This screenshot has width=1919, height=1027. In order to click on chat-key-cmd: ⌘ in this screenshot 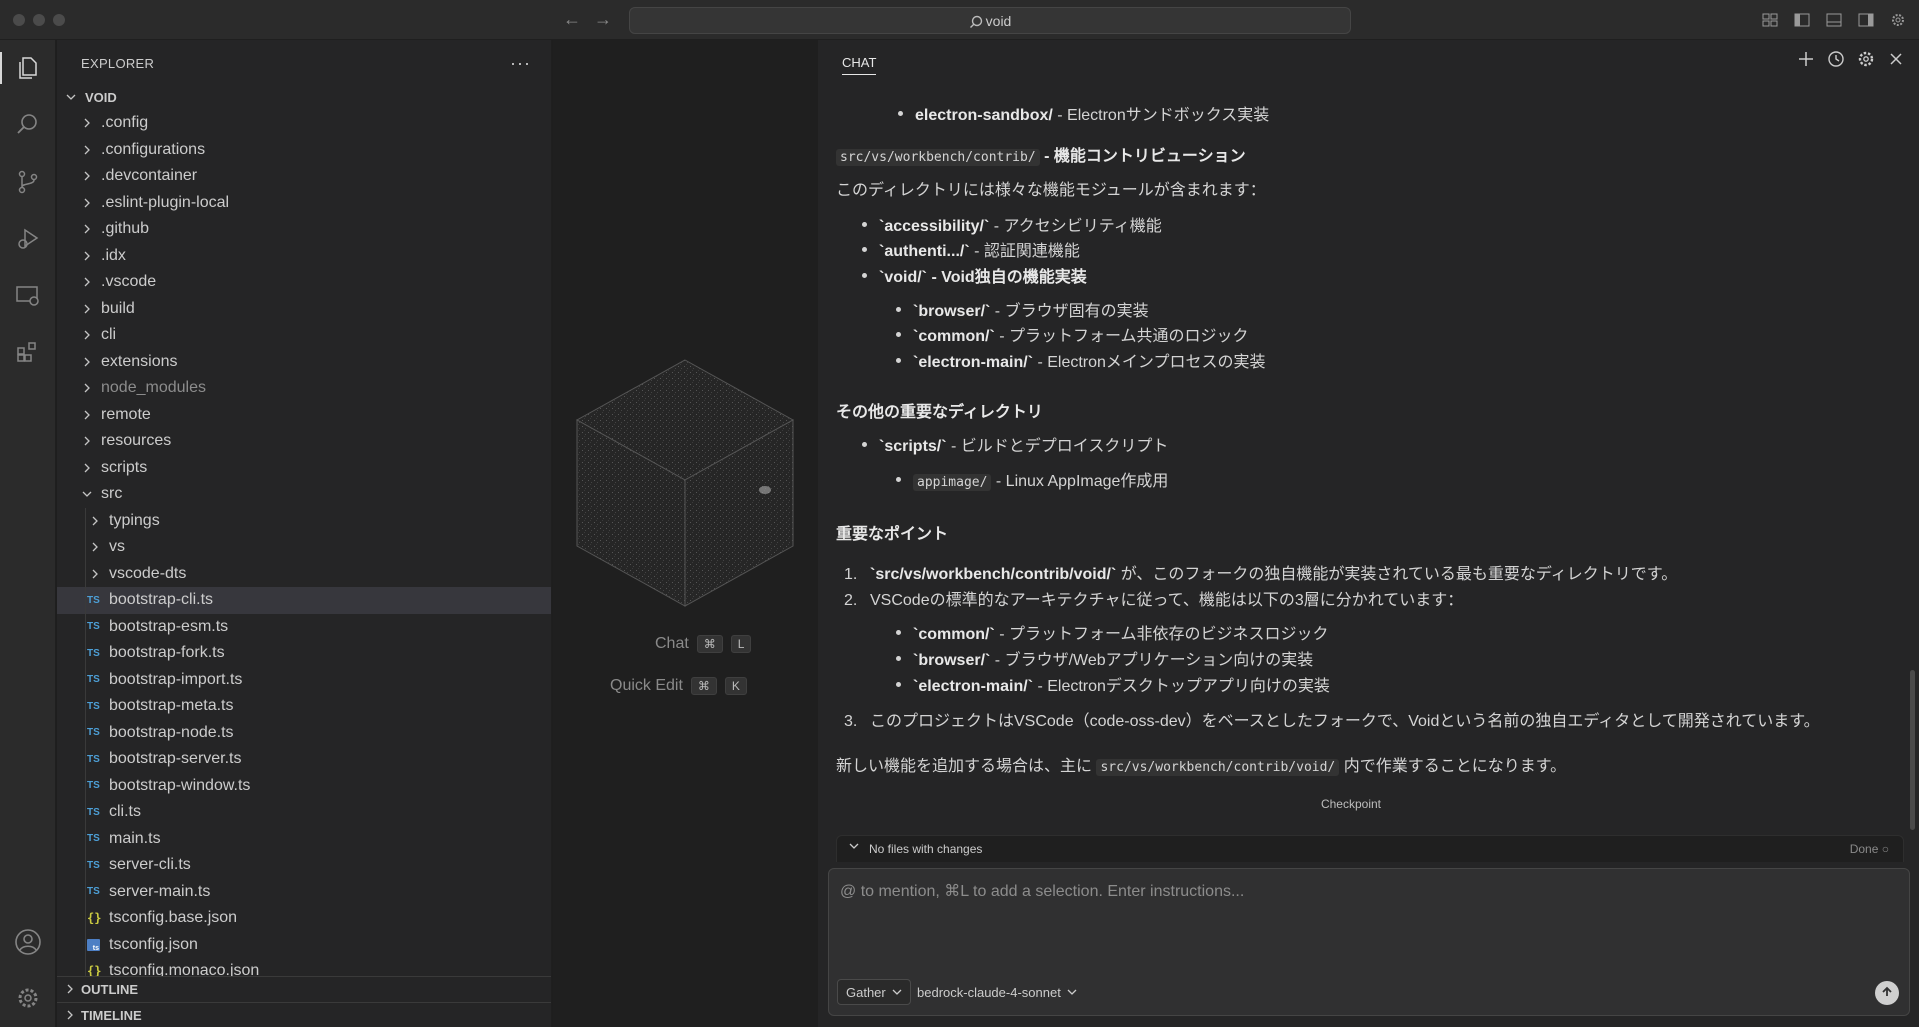, I will do `click(709, 644)`.